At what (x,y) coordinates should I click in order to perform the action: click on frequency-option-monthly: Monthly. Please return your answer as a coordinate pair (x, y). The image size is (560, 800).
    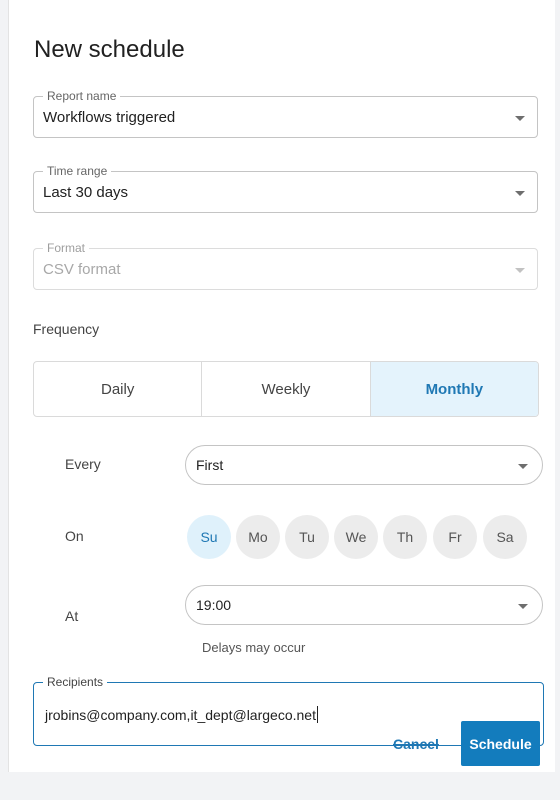
    Looking at the image, I should click on (454, 389).